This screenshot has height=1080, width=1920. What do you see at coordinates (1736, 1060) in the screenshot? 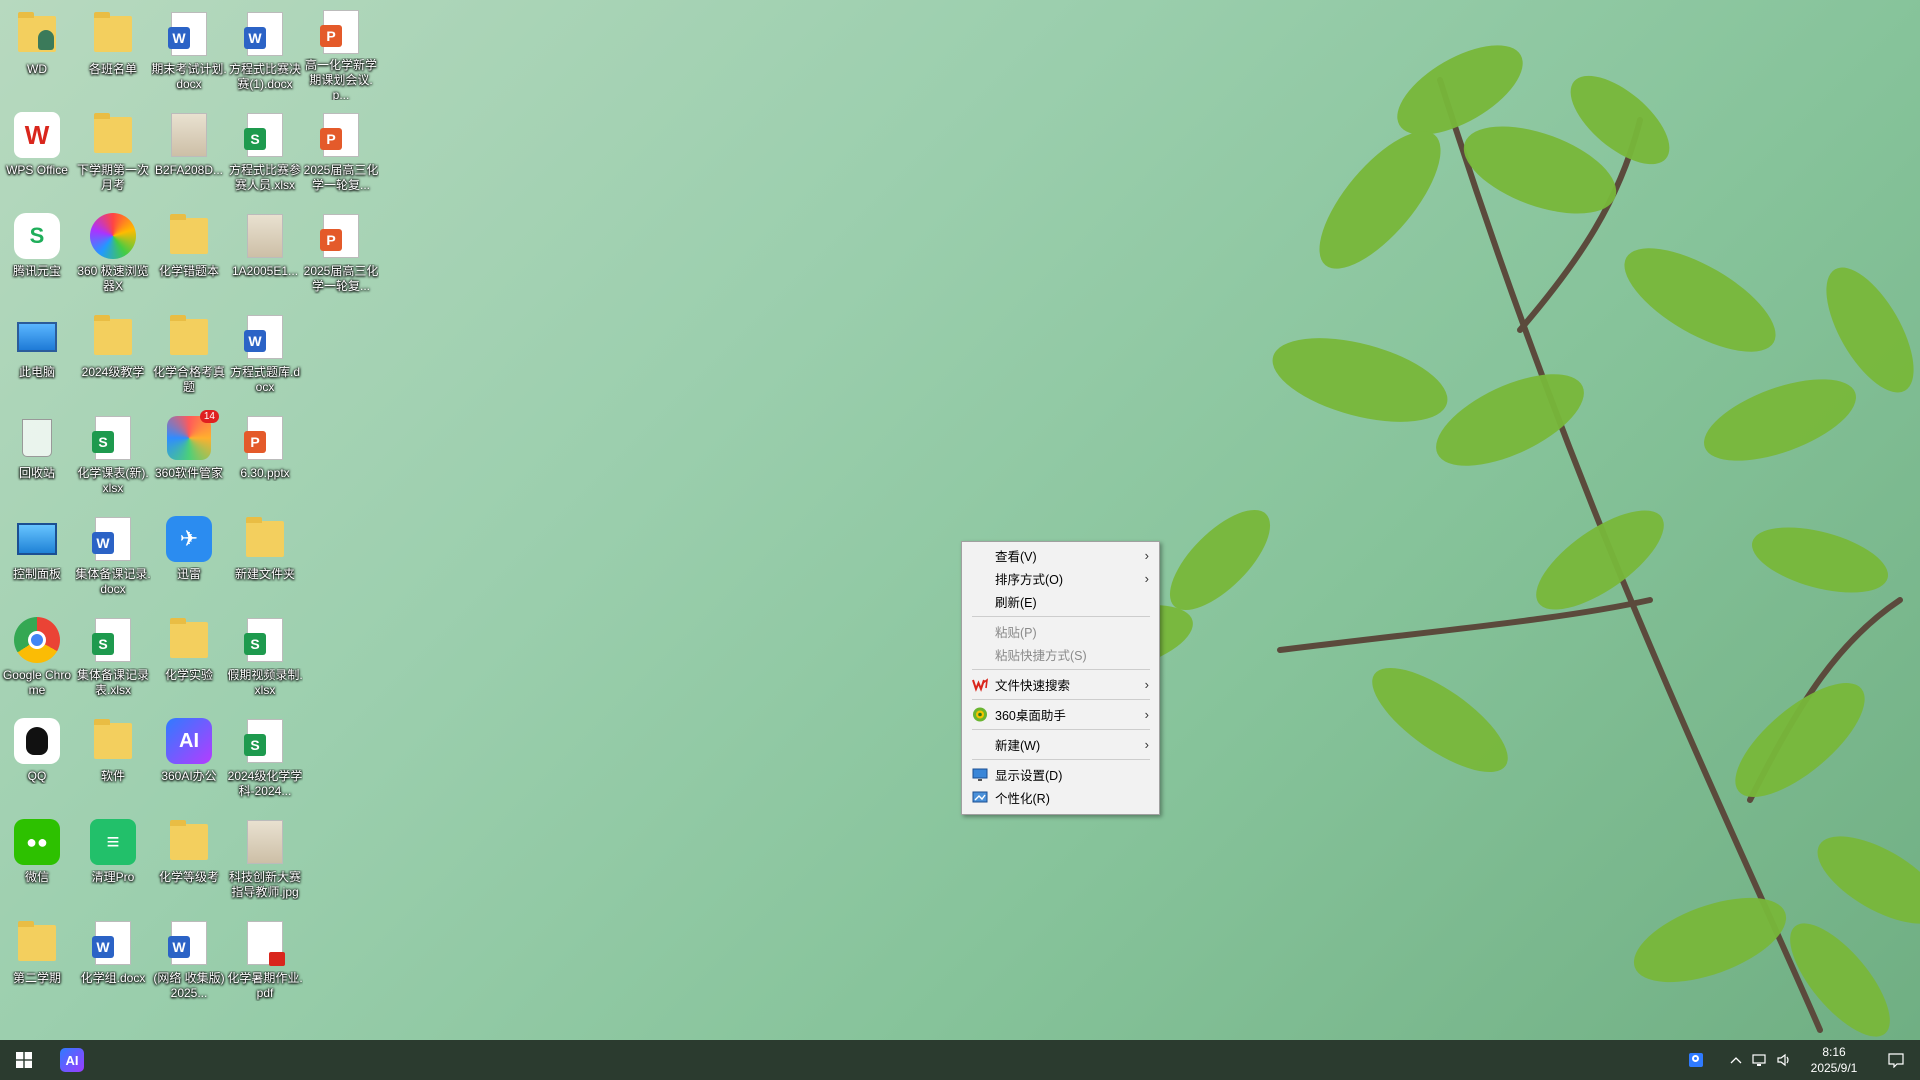
I see `chevron-up-icon` at bounding box center [1736, 1060].